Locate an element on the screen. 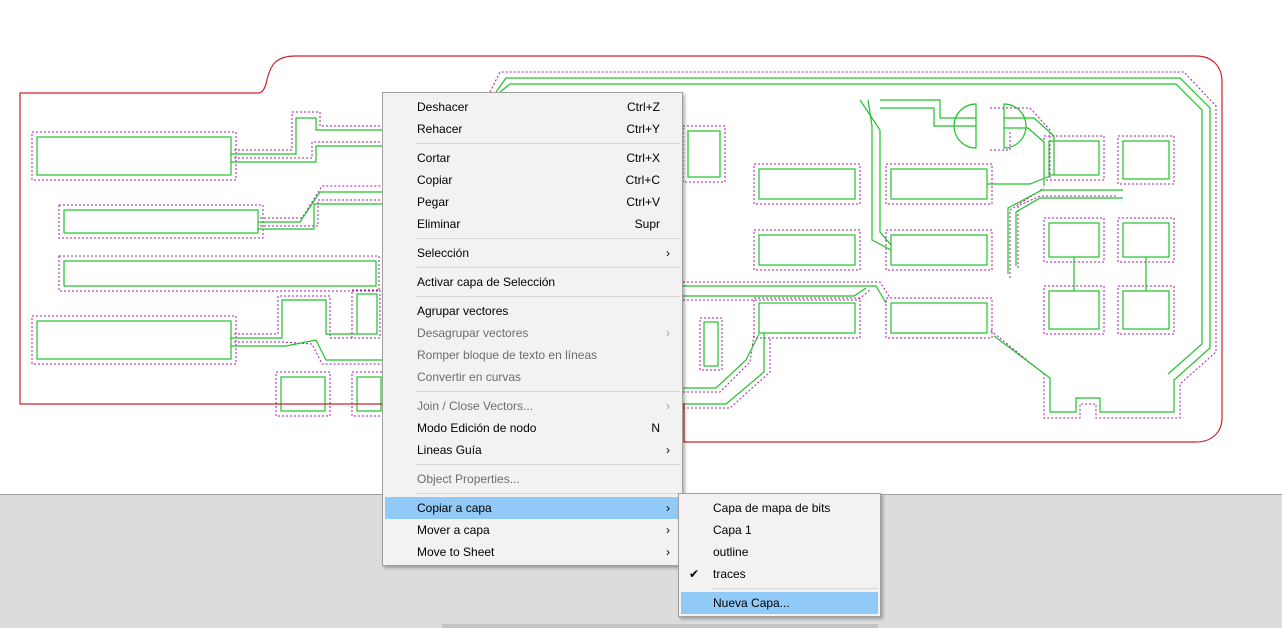 This screenshot has height=628, width=1282. menu-item-shortcut: Ctrl+C is located at coordinates (642, 180).